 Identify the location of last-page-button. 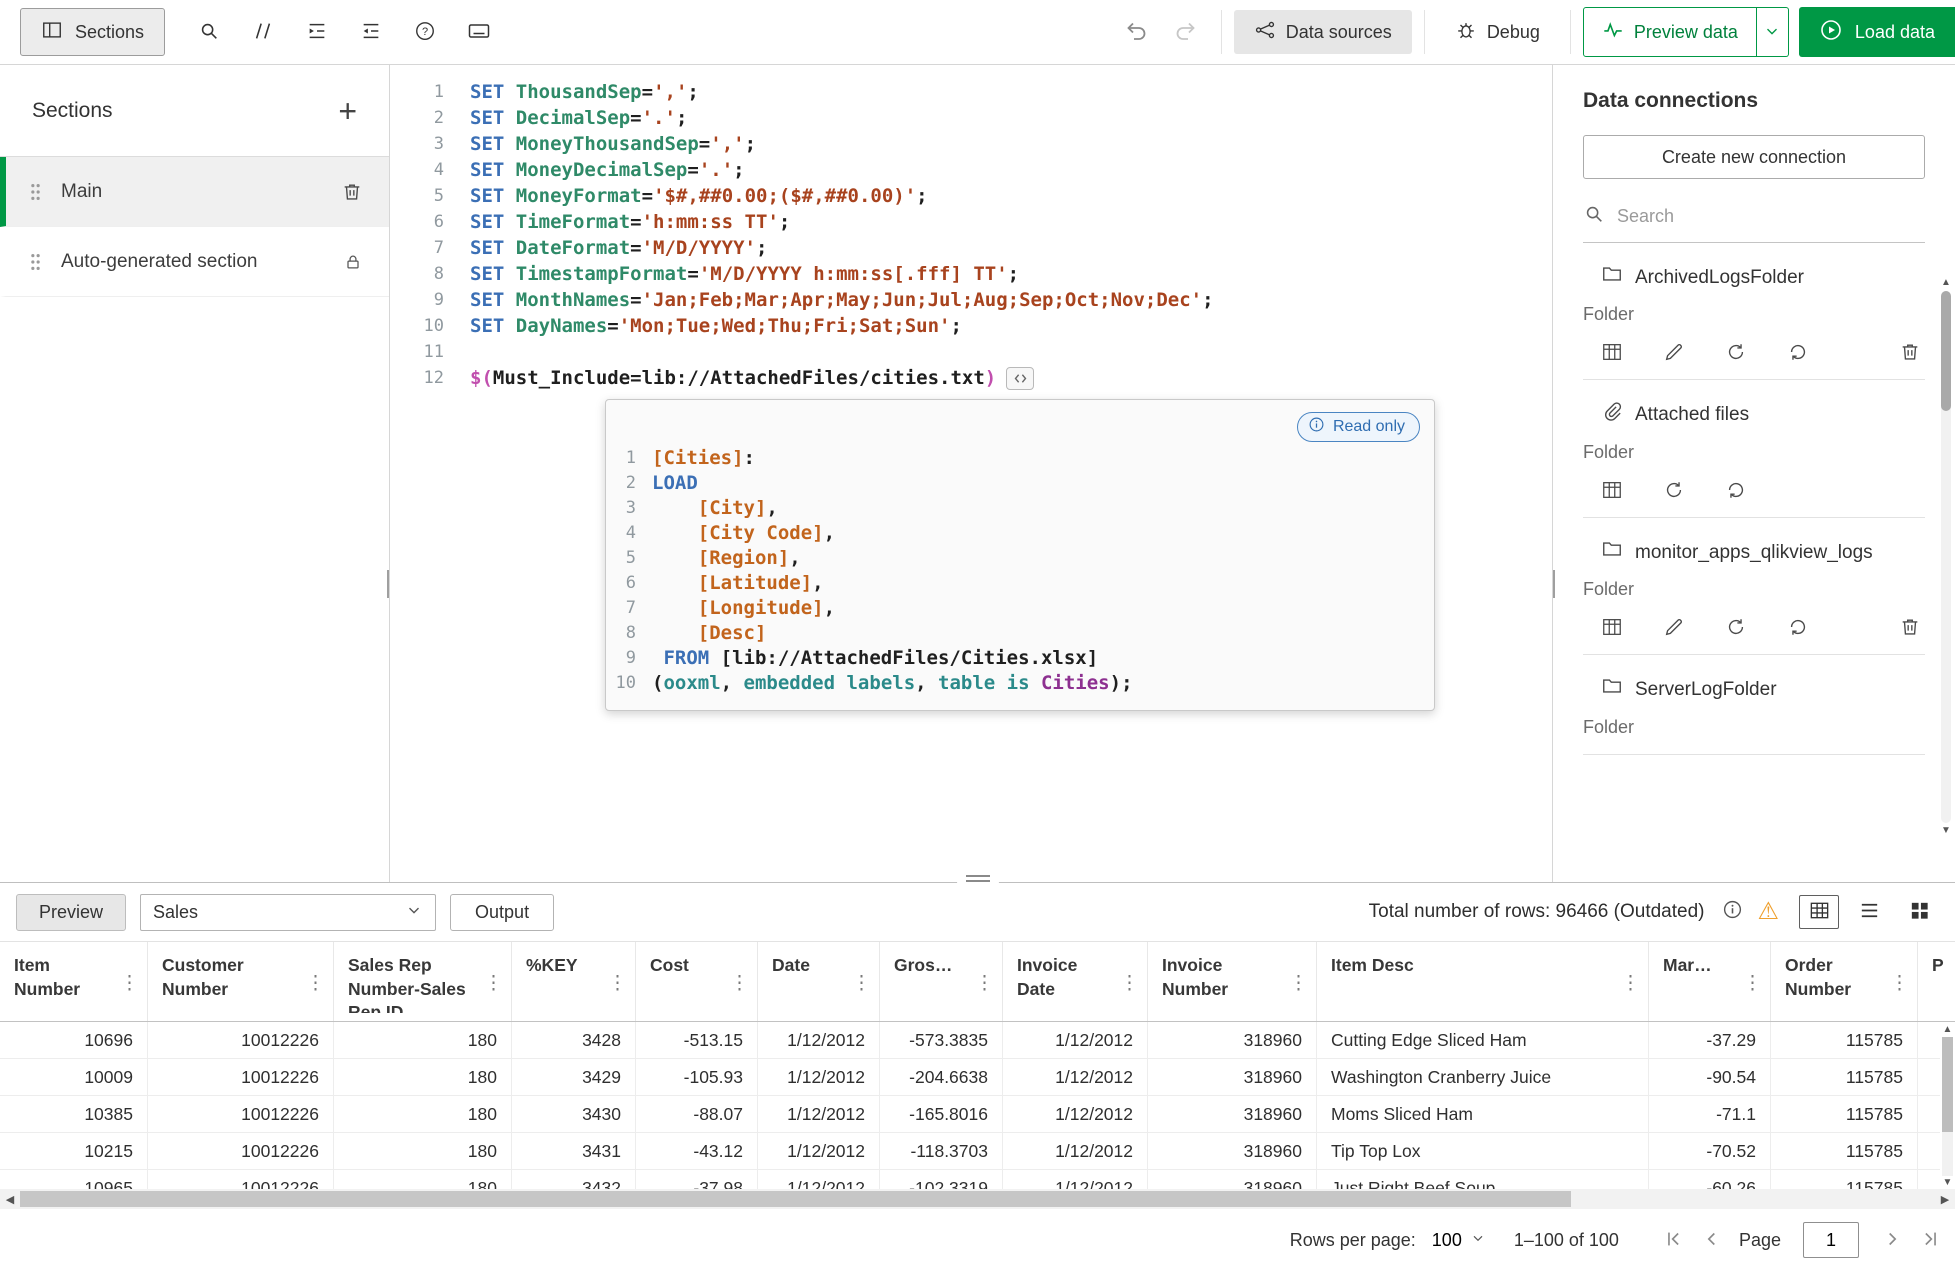
(1930, 1240).